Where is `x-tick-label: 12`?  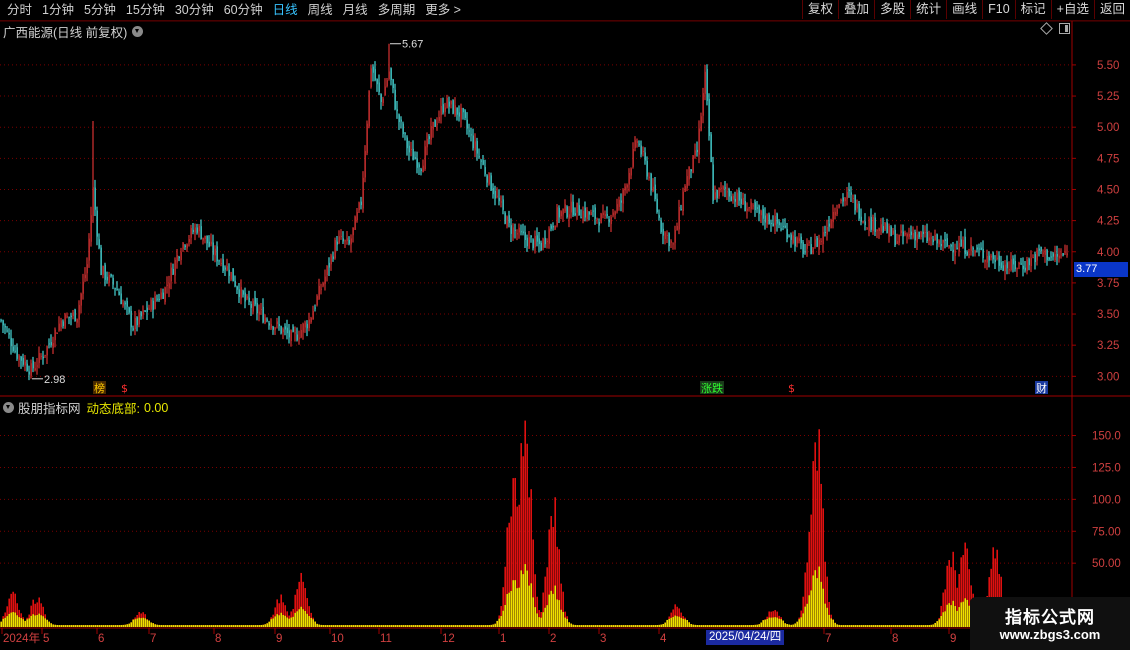
x-tick-label: 12 is located at coordinates (448, 639).